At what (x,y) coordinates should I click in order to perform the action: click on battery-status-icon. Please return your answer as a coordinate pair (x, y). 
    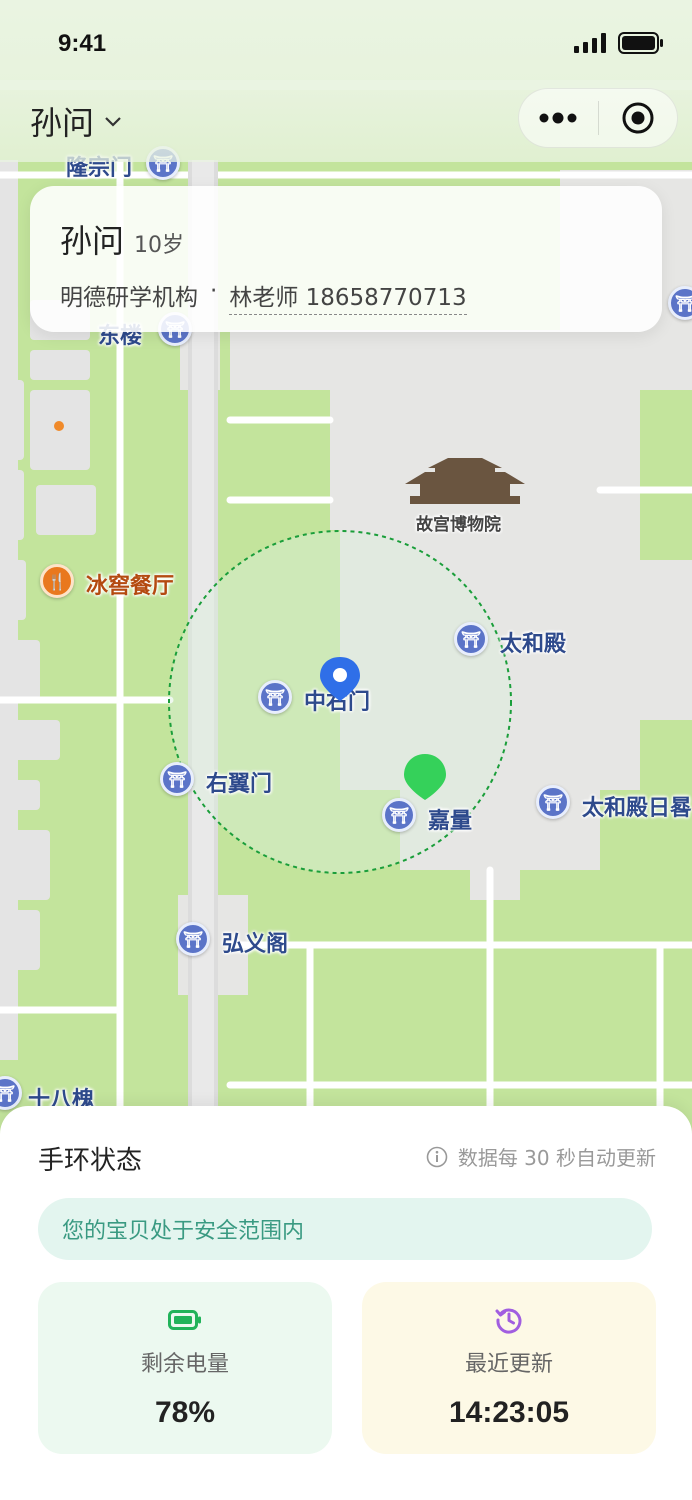
    Looking at the image, I should click on (640, 43).